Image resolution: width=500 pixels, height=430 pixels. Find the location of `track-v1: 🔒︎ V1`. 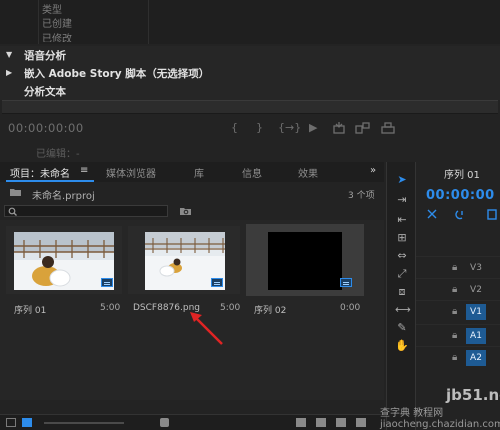

track-v1: 🔒︎ V1 is located at coordinates (458, 311).